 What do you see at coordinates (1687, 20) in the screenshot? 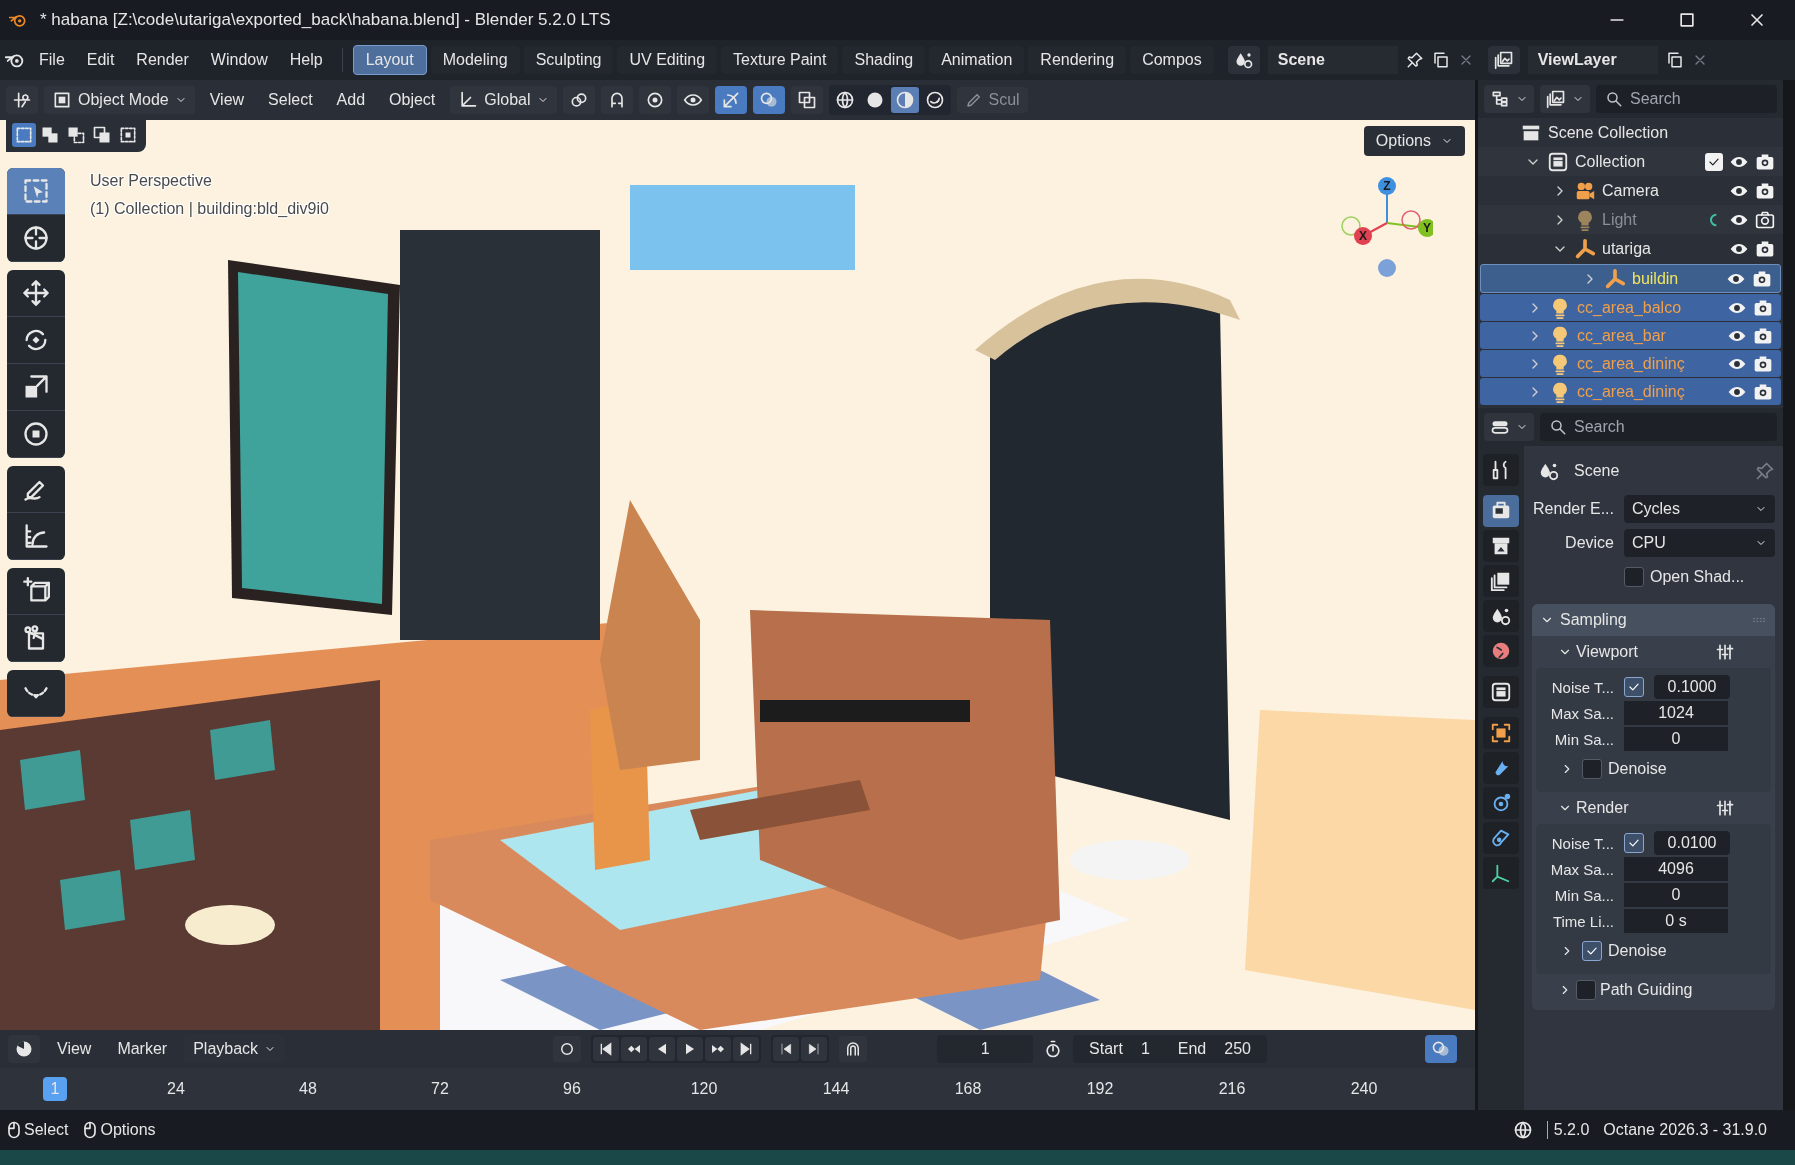
I see `maximize-icon` at bounding box center [1687, 20].